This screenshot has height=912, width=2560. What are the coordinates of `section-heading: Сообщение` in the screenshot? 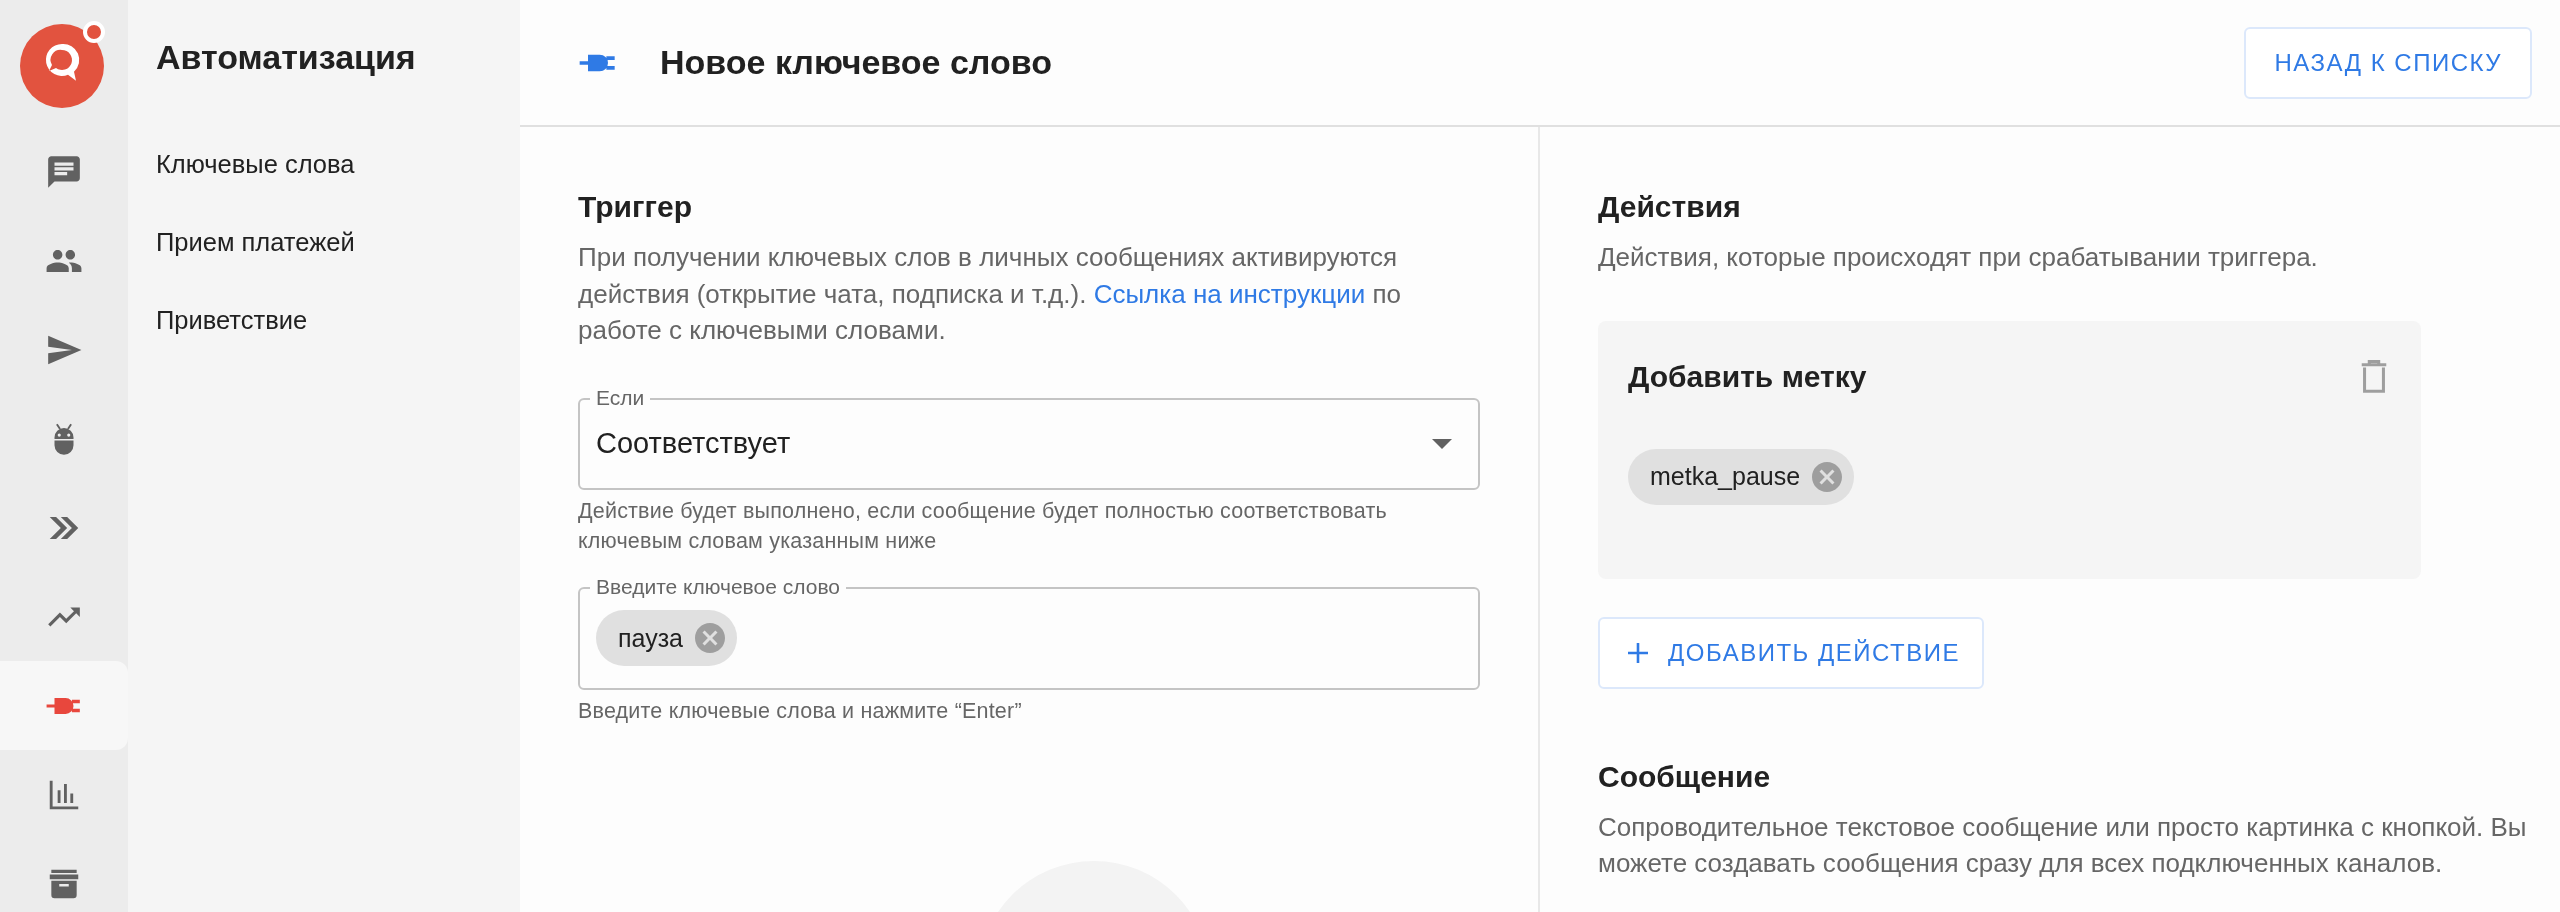 It's located at (1685, 776).